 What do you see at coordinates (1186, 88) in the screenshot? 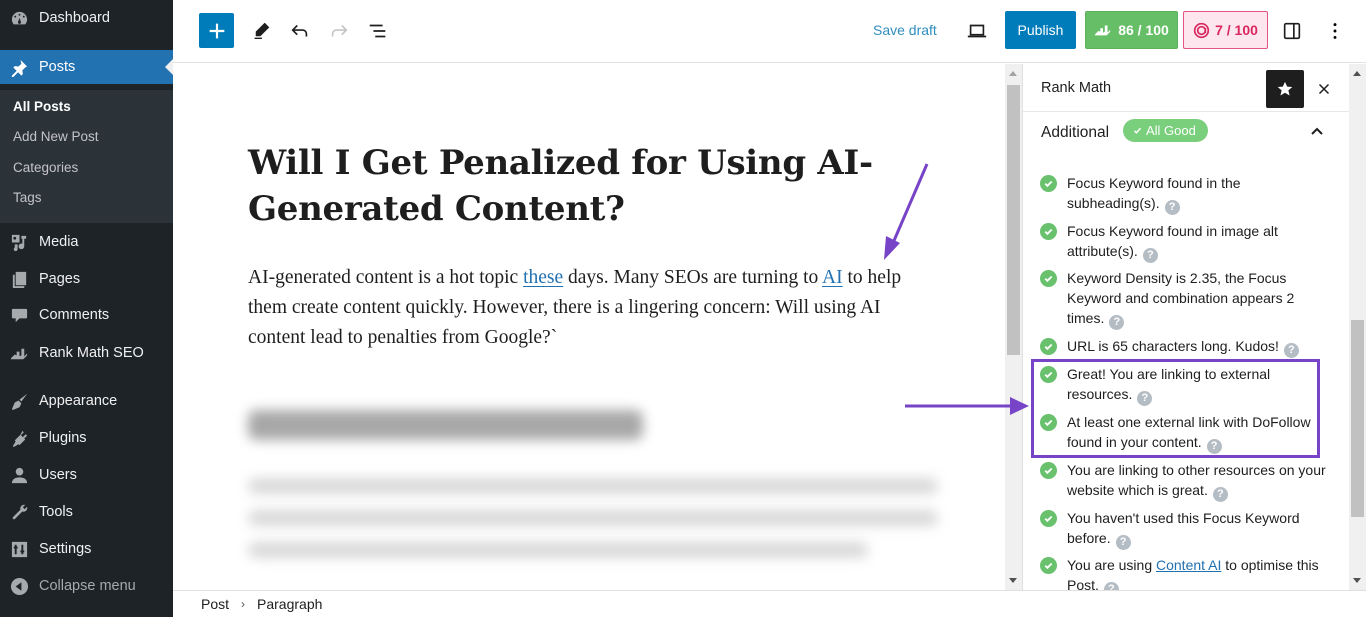
I see `panel-header: Rank Math` at bounding box center [1186, 88].